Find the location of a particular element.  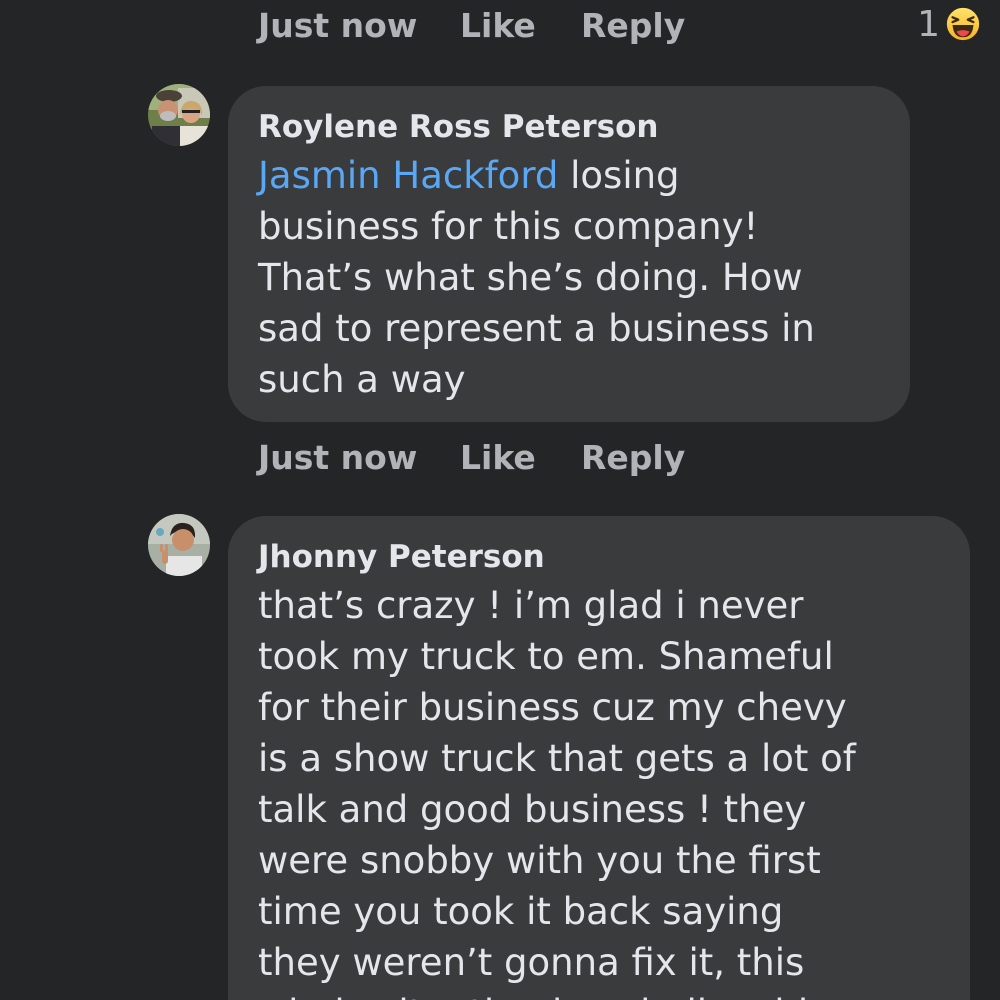

previous-comment-actions: Just now Like Reply is located at coordinates (471, 25).